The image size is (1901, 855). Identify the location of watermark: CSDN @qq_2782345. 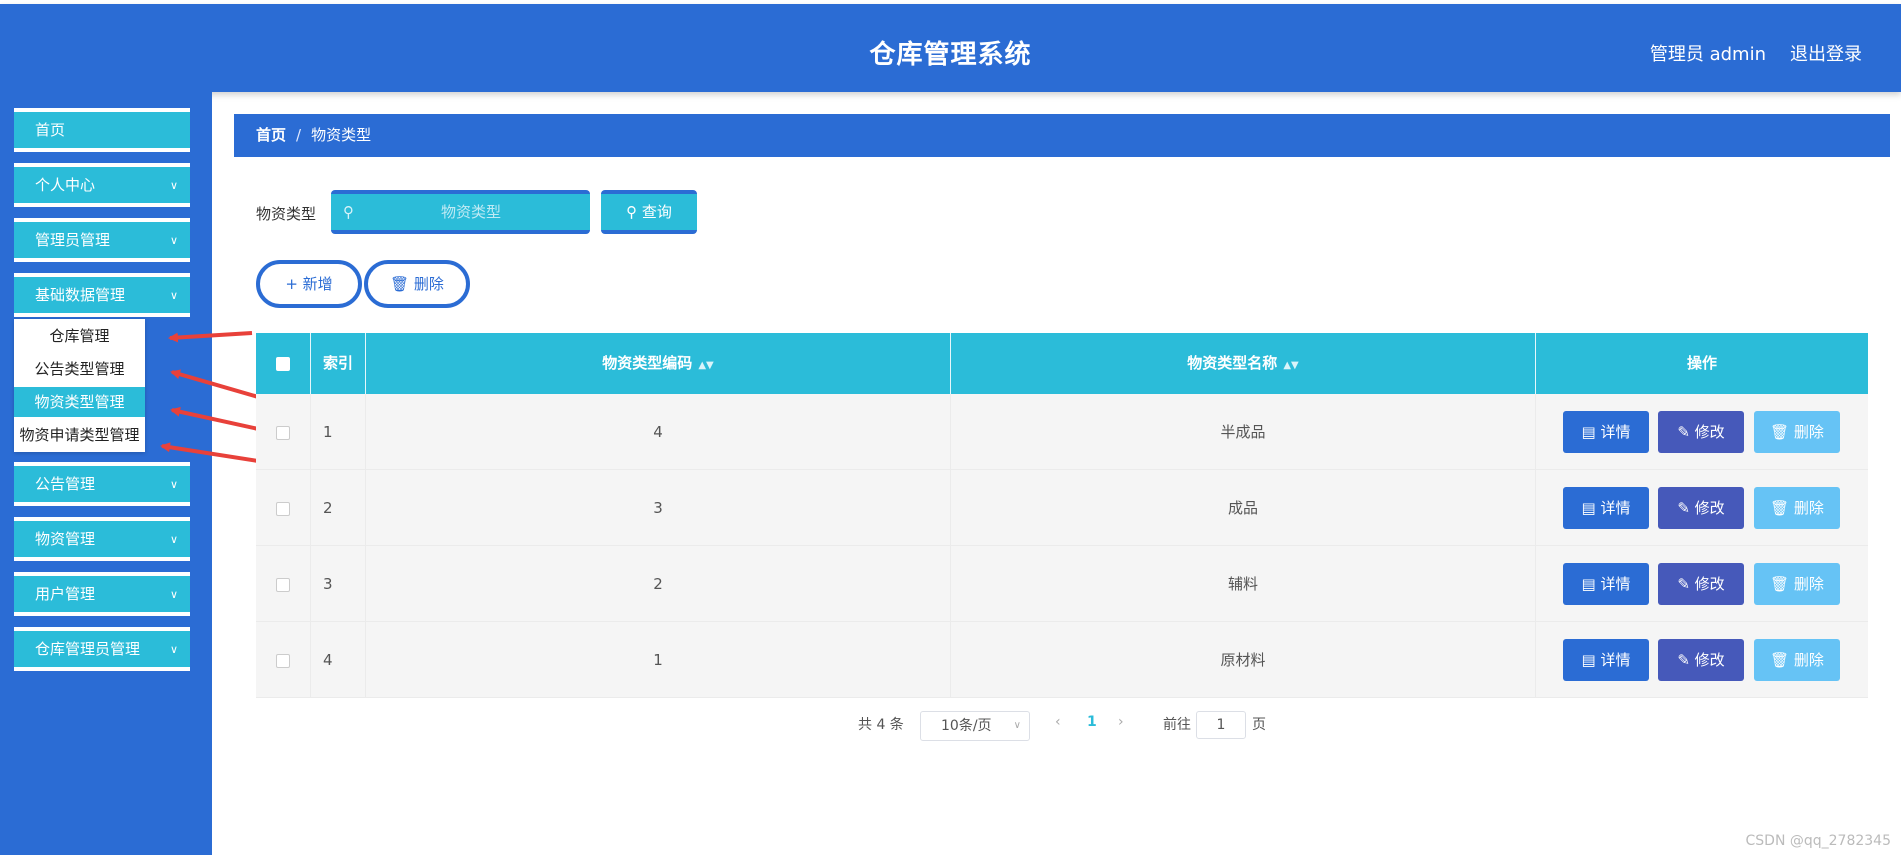
(1818, 841).